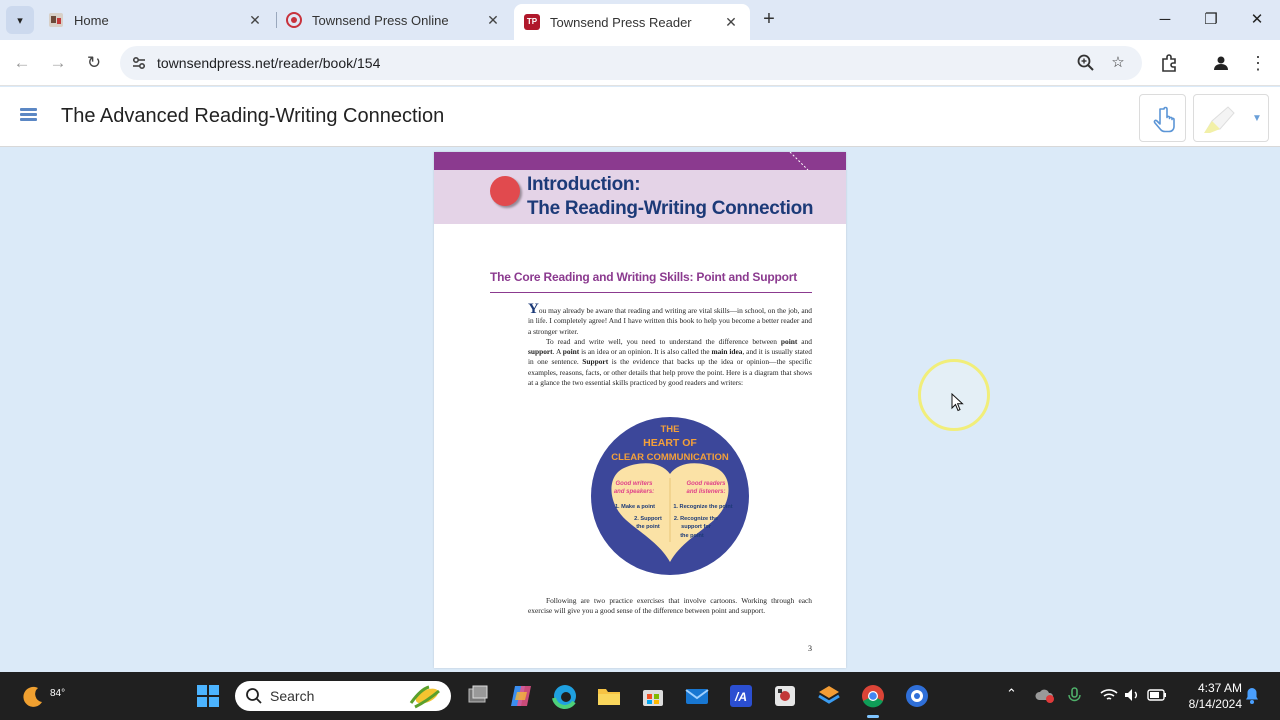  I want to click on active-app-indicator, so click(873, 716).